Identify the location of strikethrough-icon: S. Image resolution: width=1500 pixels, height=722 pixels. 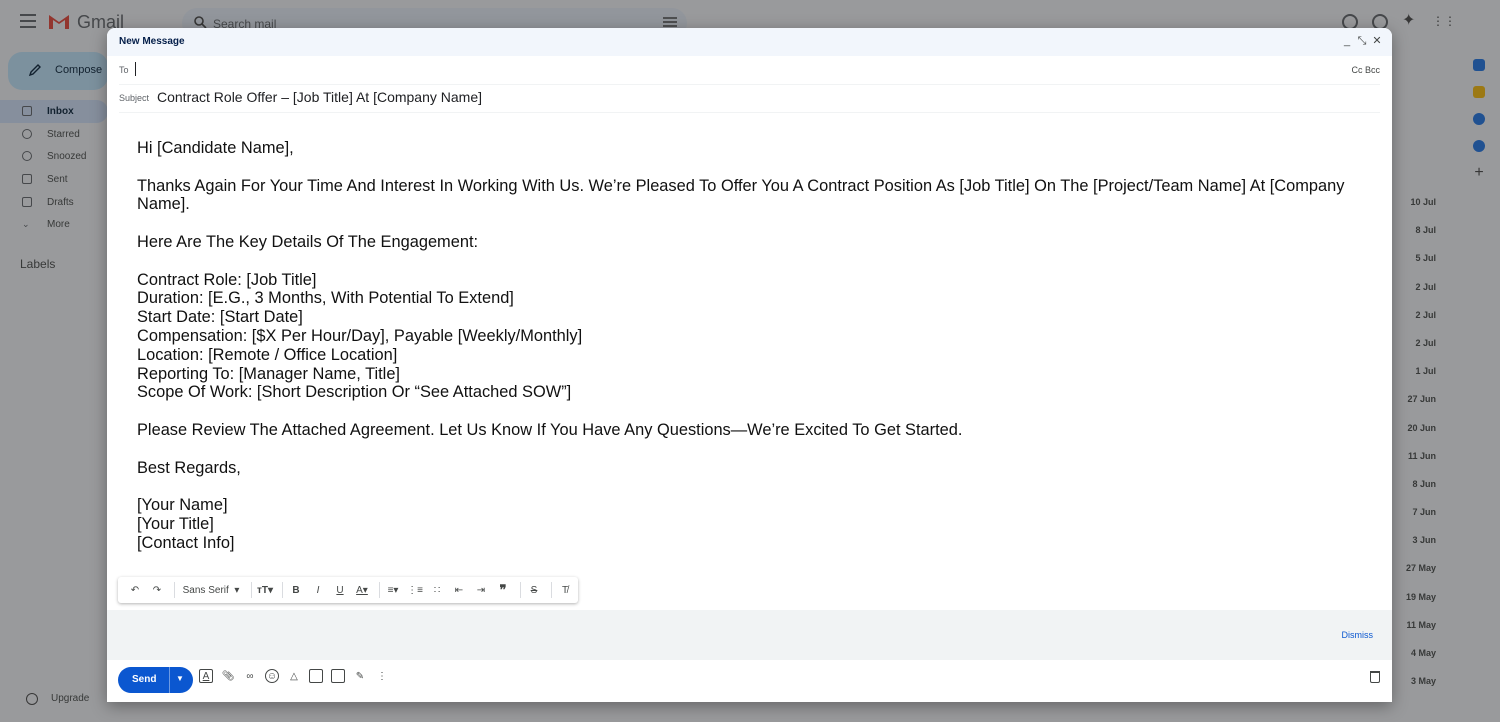
(534, 590).